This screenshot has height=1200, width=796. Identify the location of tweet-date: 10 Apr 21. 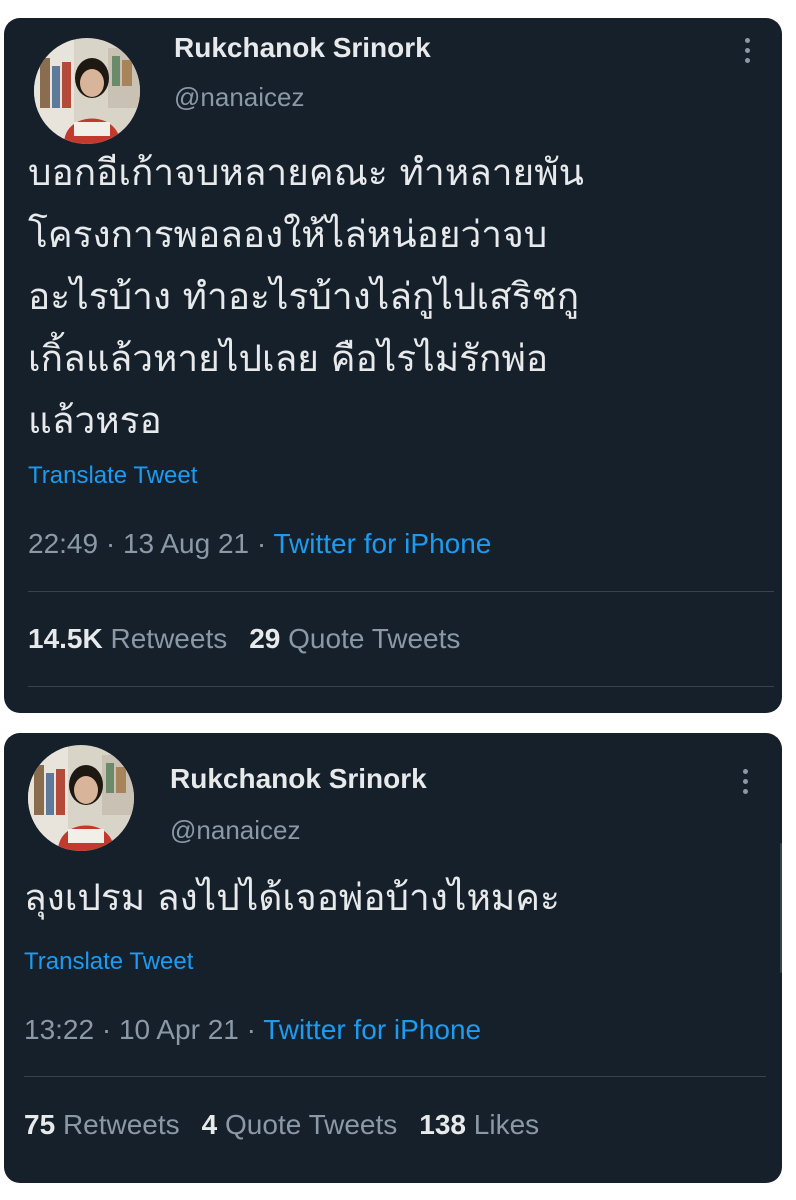
(179, 1029).